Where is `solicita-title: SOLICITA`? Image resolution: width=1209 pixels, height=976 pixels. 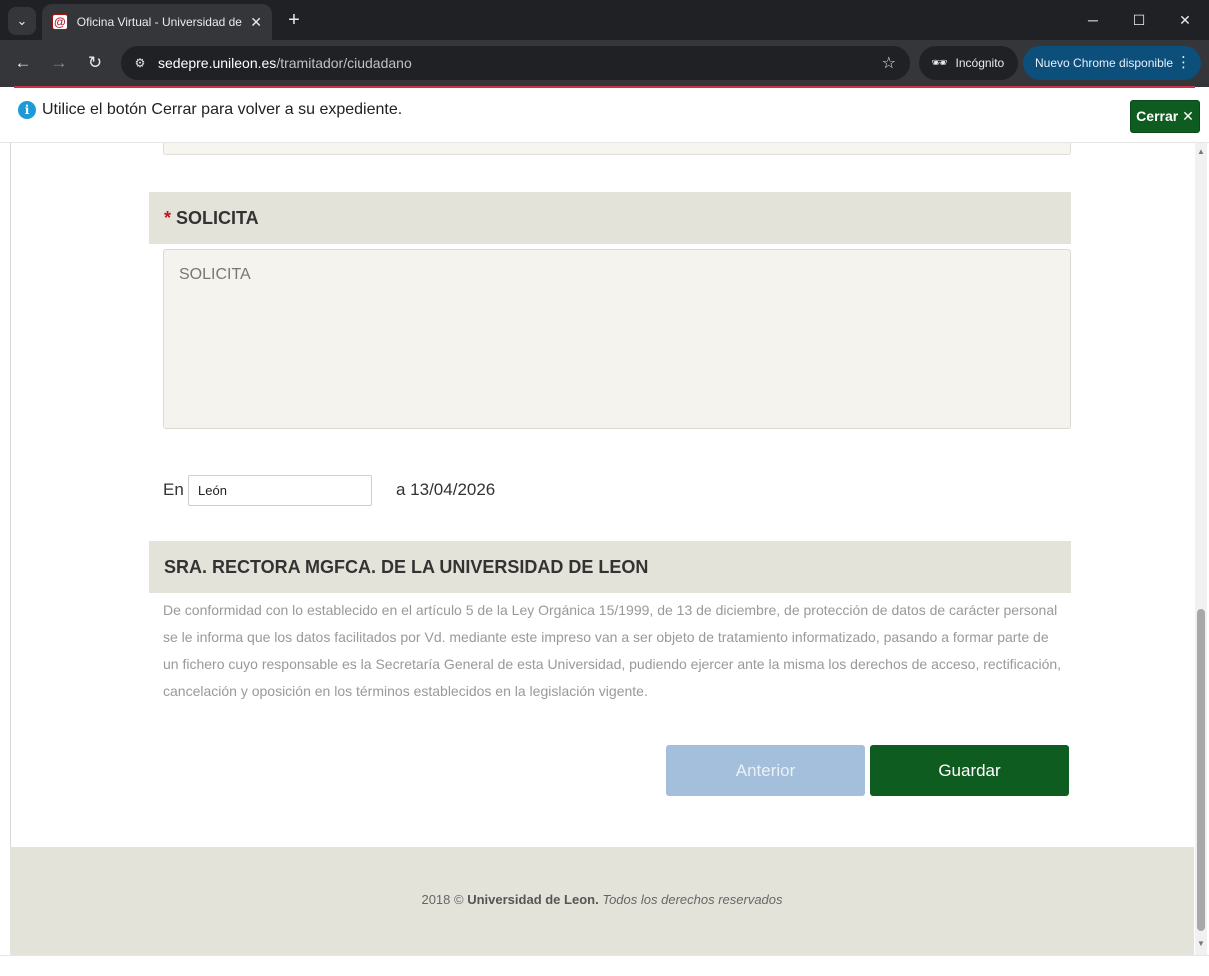
solicita-title: SOLICITA is located at coordinates (217, 217).